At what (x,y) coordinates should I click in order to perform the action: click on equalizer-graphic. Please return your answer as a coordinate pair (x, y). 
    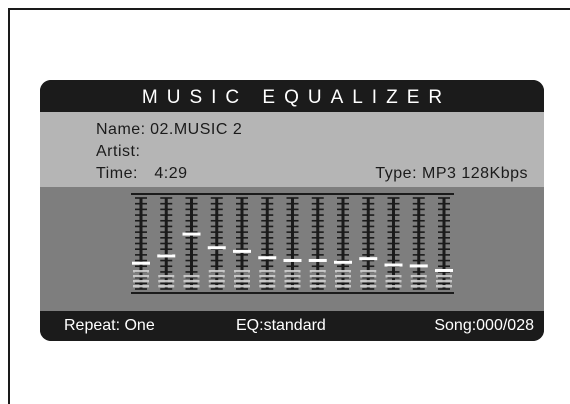
    Looking at the image, I should click on (292, 243).